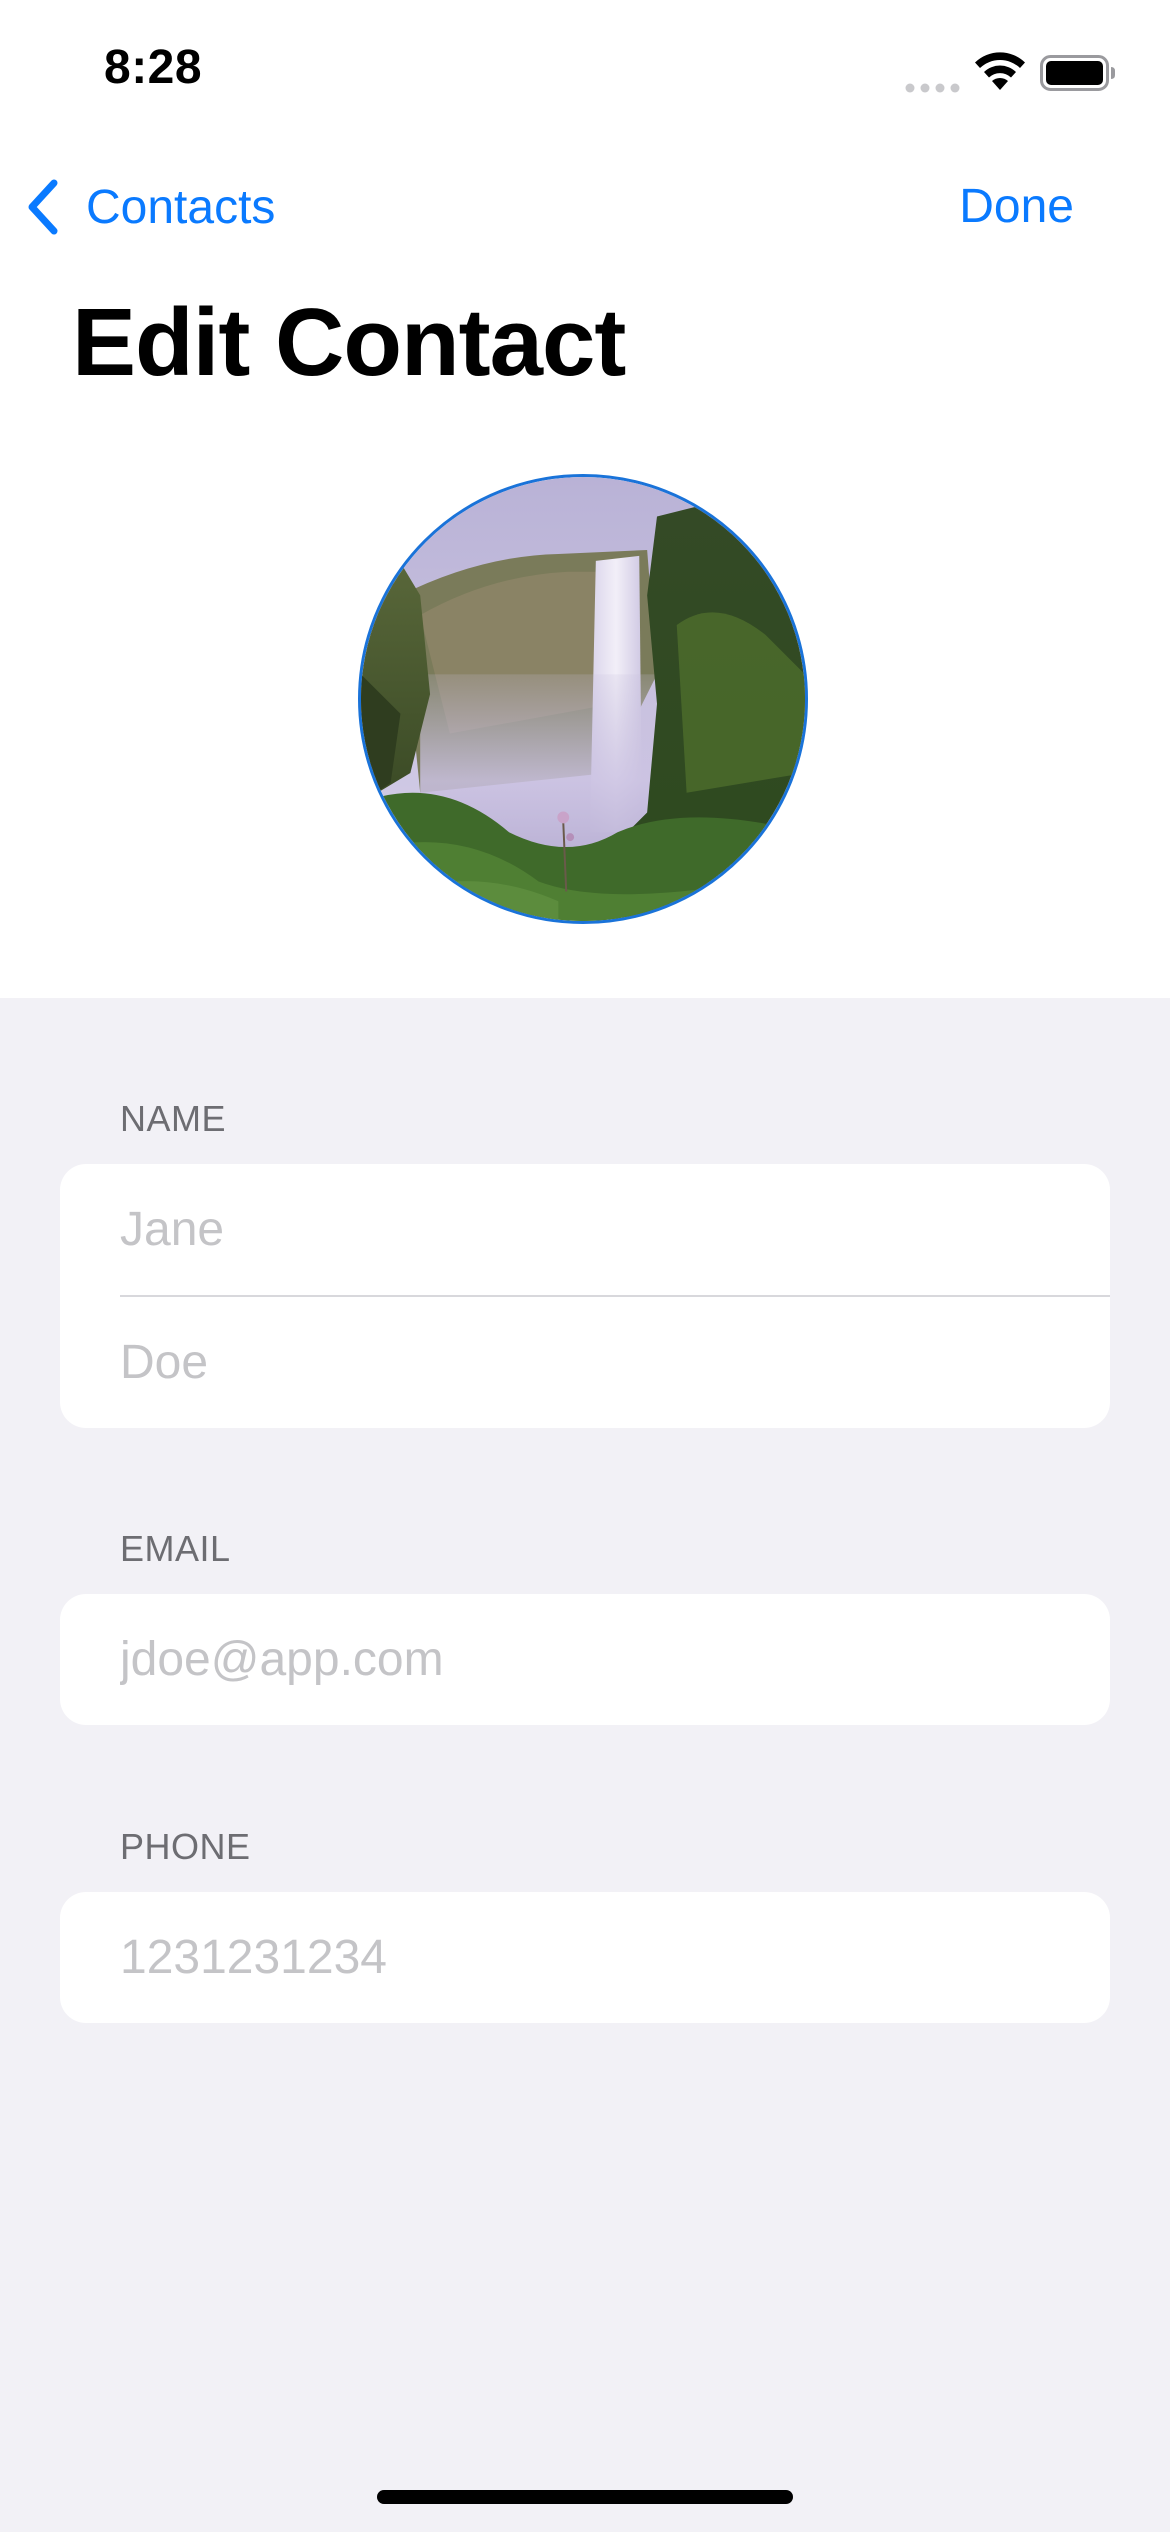  What do you see at coordinates (1077, 73) in the screenshot?
I see `battery-icon` at bounding box center [1077, 73].